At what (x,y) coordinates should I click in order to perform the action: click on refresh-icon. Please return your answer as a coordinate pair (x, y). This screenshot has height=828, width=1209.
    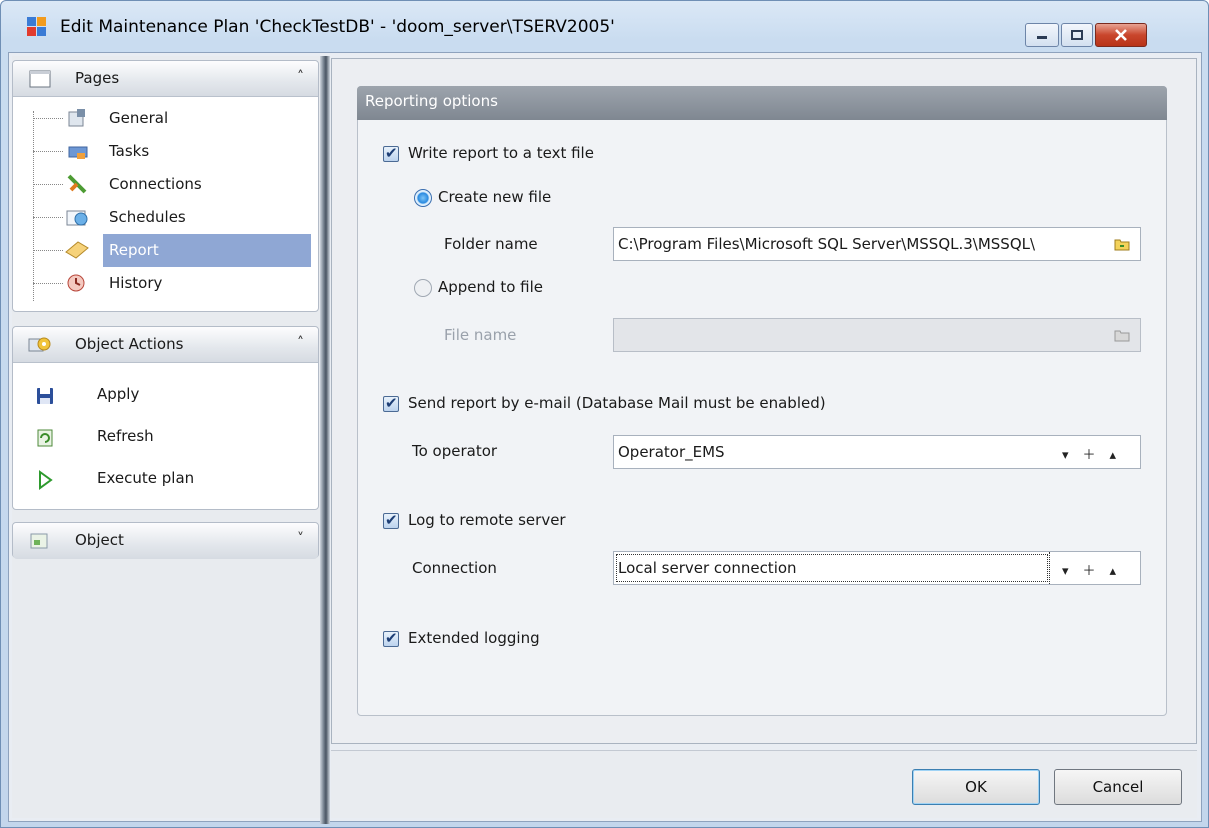
    Looking at the image, I should click on (45, 438).